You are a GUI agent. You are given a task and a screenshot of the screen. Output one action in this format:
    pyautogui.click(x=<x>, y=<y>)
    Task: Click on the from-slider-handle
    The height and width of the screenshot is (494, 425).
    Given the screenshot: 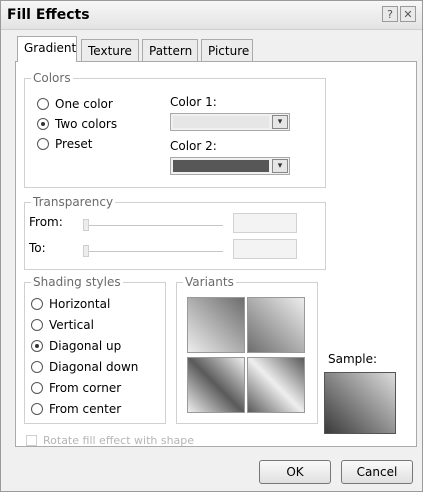 What is the action you would take?
    pyautogui.click(x=86, y=225)
    